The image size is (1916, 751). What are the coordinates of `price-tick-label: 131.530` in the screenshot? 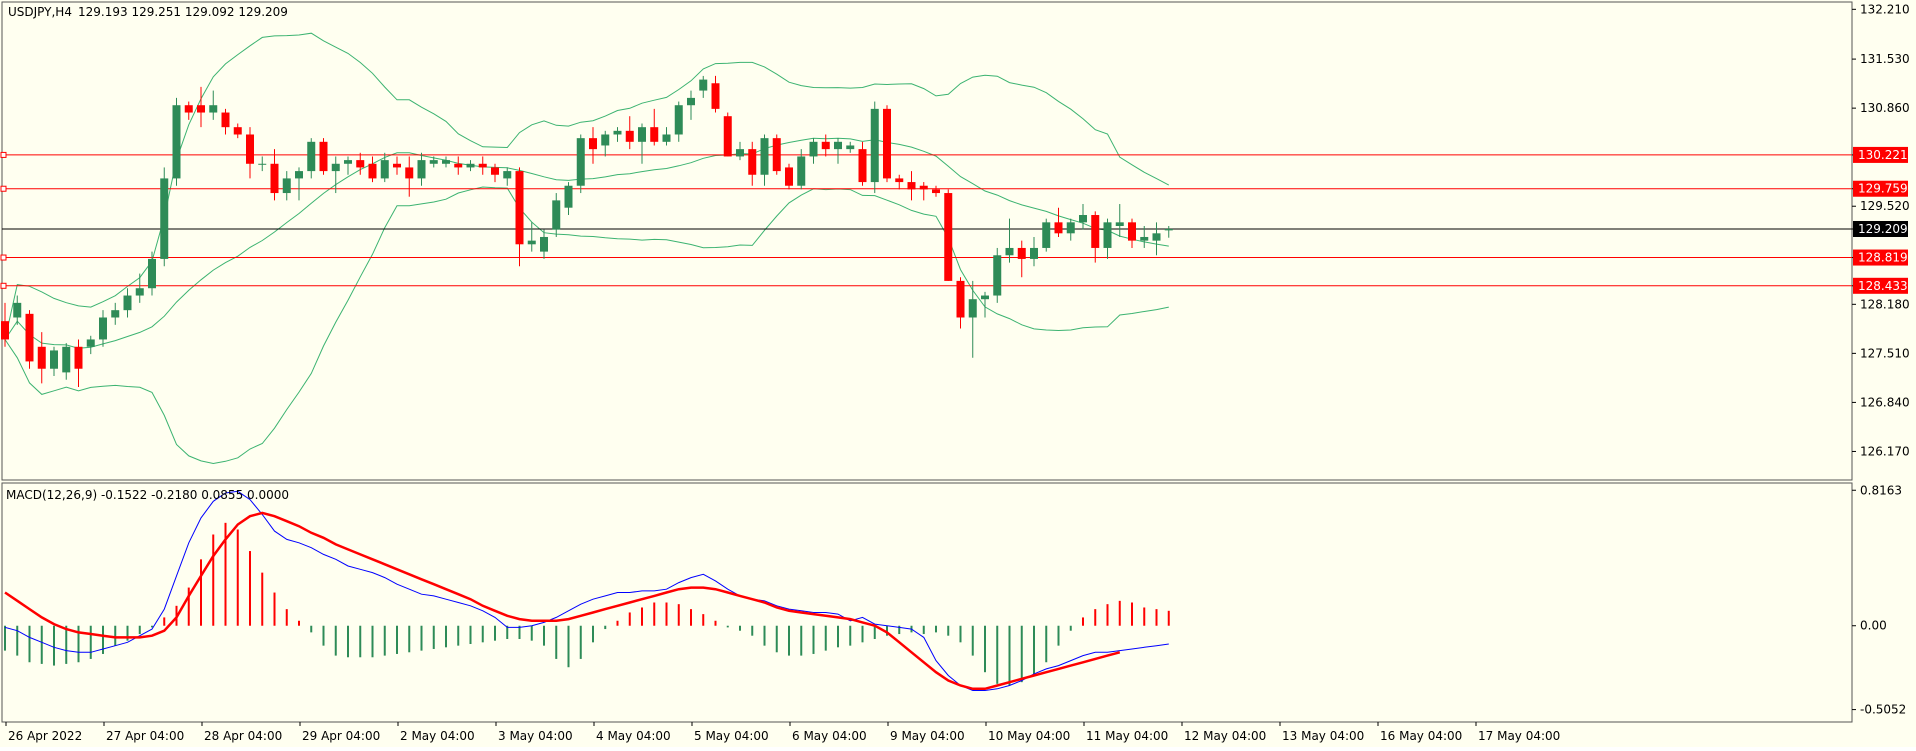 It's located at (1885, 59).